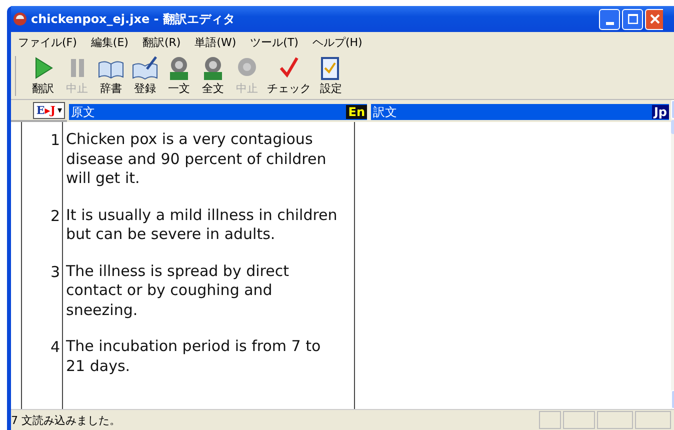 Image resolution: width=674 pixels, height=430 pixels. Describe the element at coordinates (385, 112) in the screenshot. I see `column-title: 訳文` at that location.